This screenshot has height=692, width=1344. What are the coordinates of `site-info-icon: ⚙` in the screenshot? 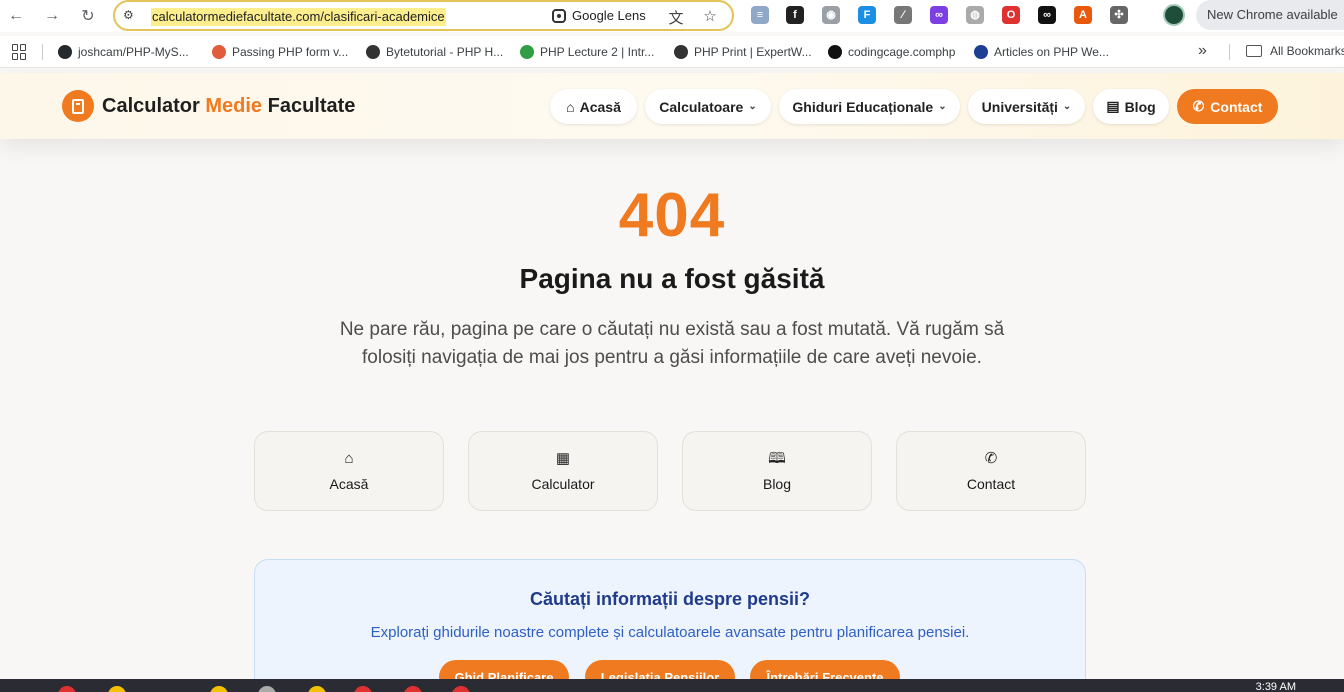 It's located at (131, 16).